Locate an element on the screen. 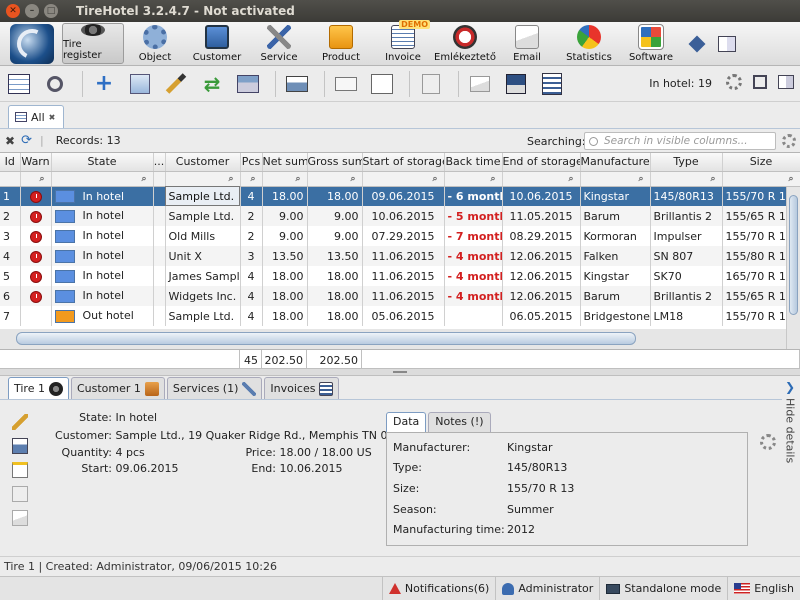  tab-all: All ✖ is located at coordinates (36, 116).